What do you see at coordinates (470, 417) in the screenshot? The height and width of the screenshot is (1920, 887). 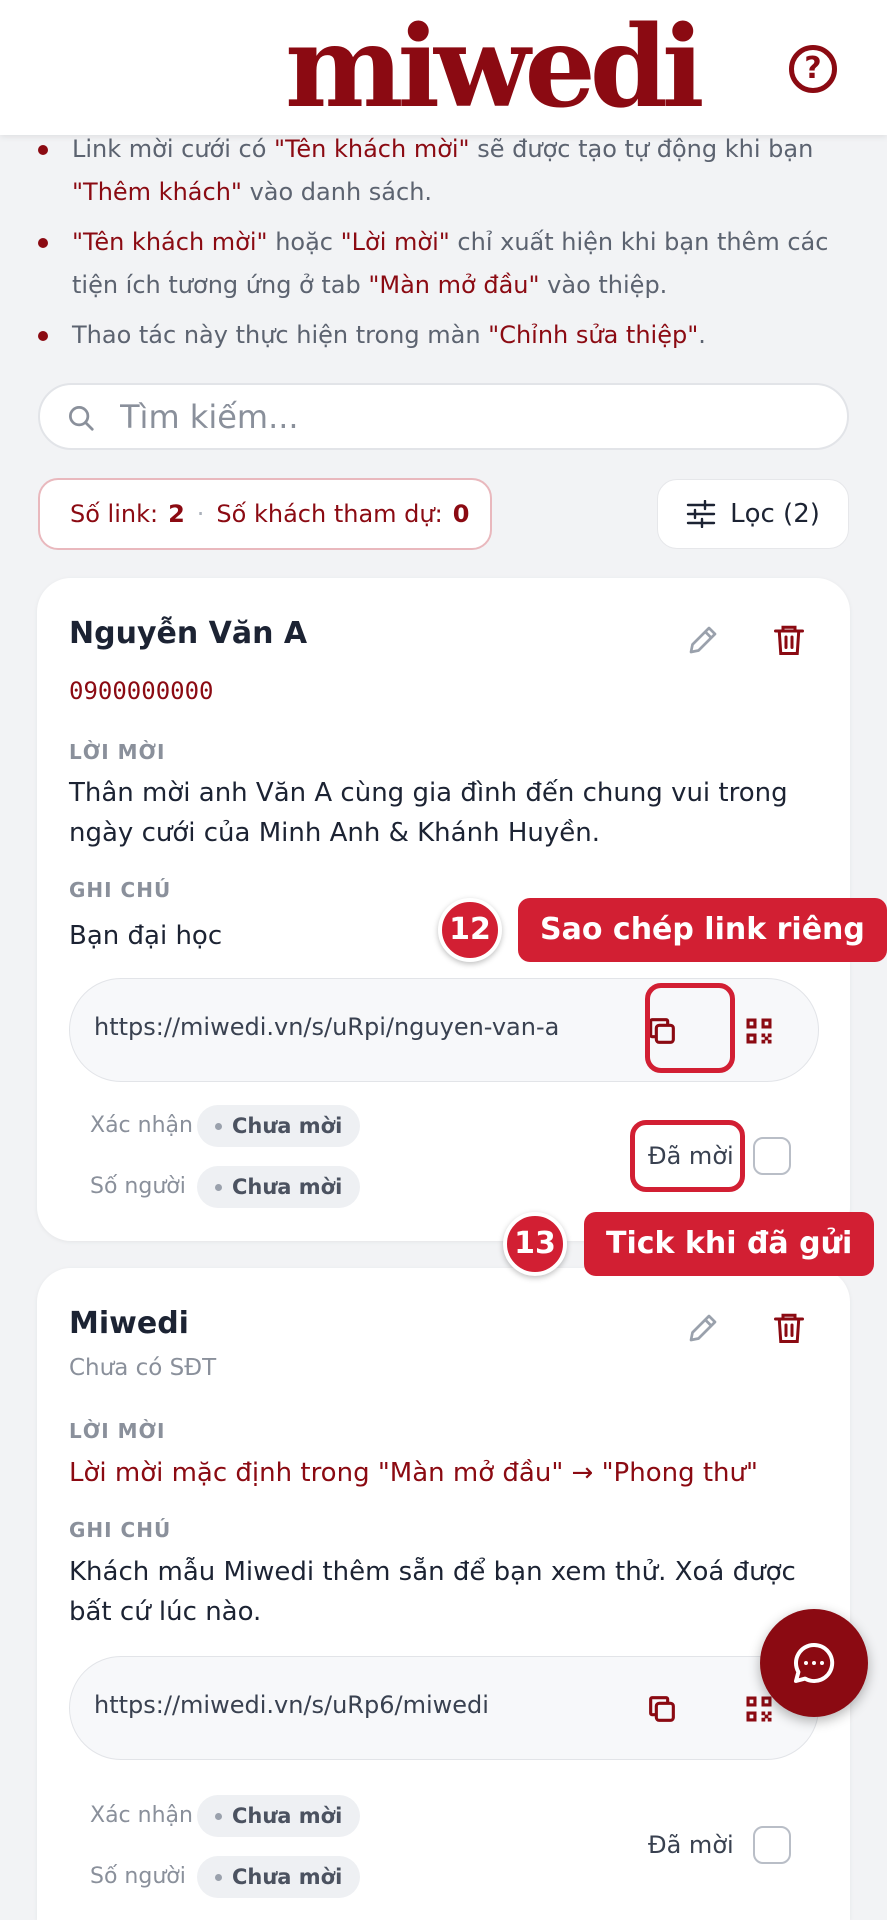 I see `search-input` at bounding box center [470, 417].